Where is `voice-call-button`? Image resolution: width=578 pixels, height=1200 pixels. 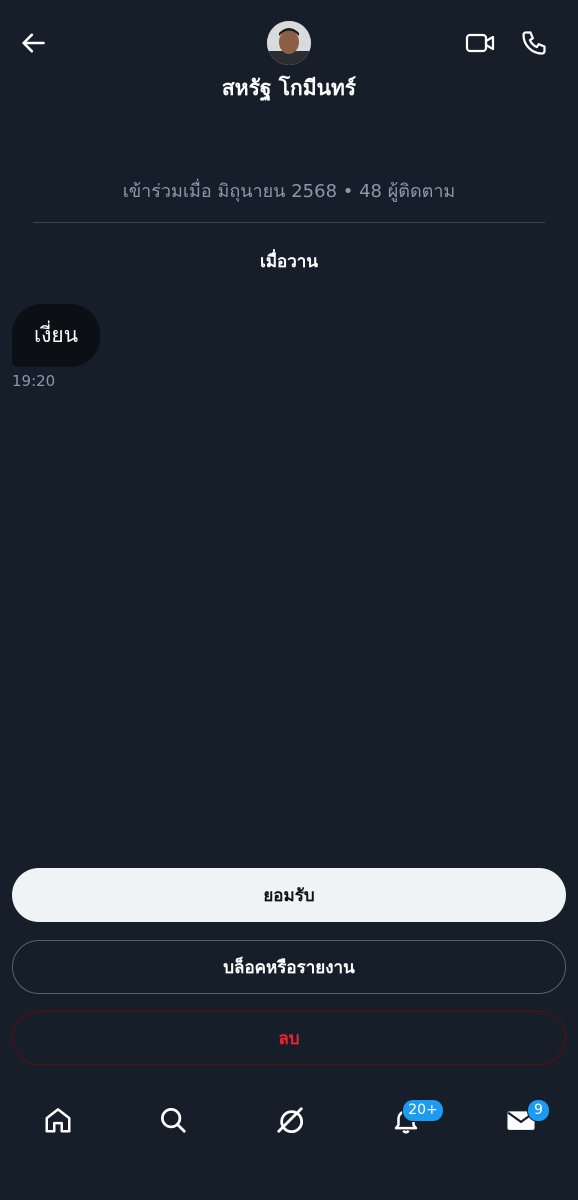 voice-call-button is located at coordinates (534, 43).